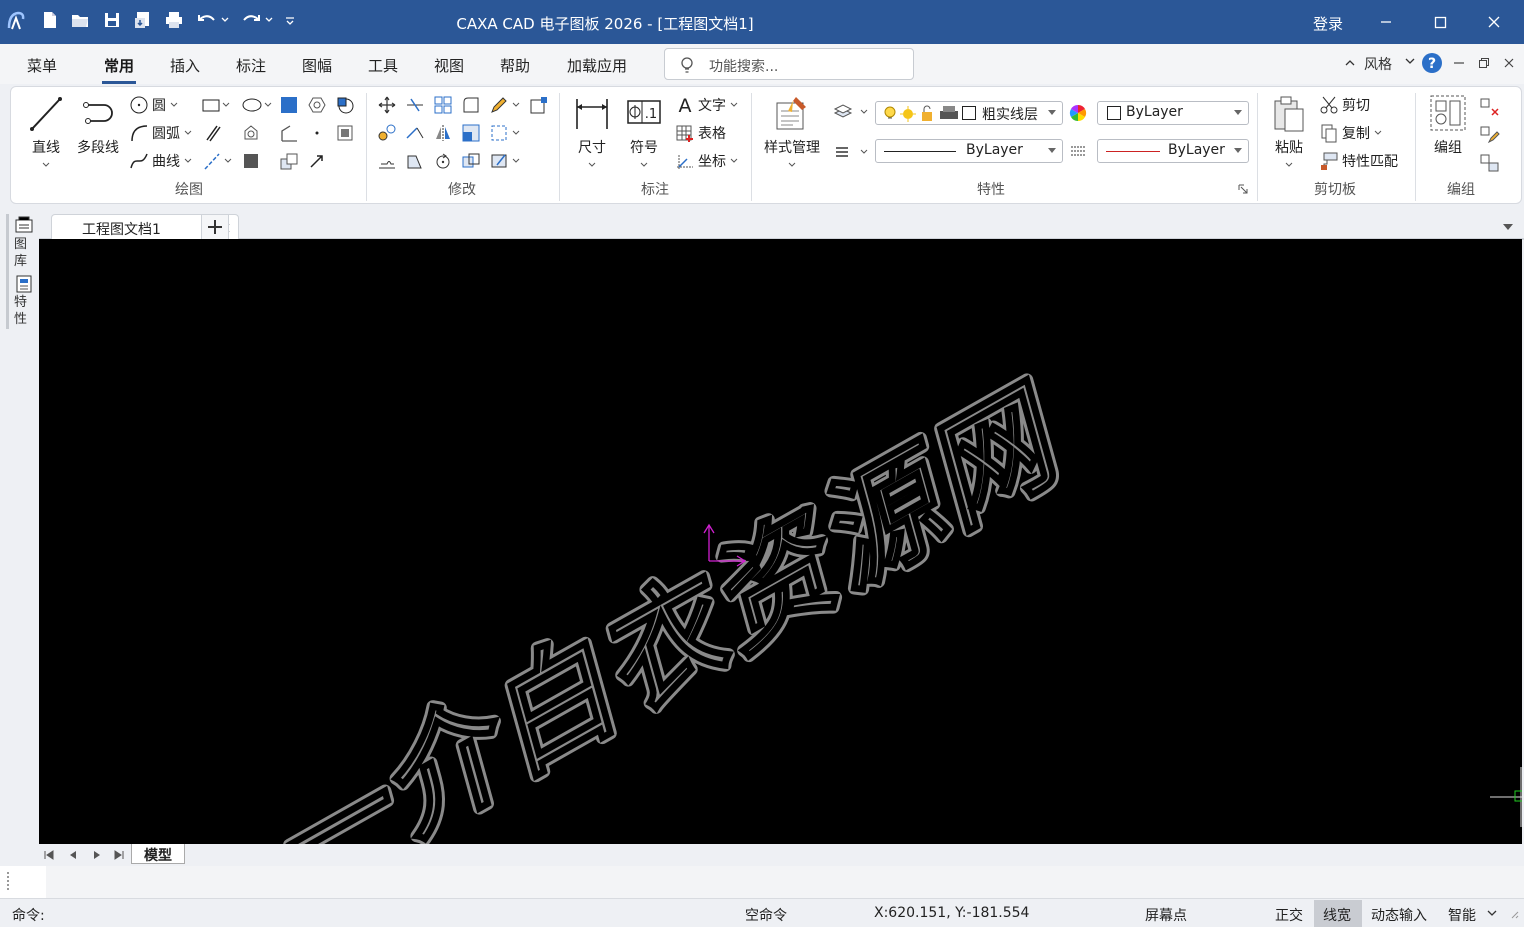  What do you see at coordinates (317, 65) in the screenshot?
I see `tab-frame: 图幅` at bounding box center [317, 65].